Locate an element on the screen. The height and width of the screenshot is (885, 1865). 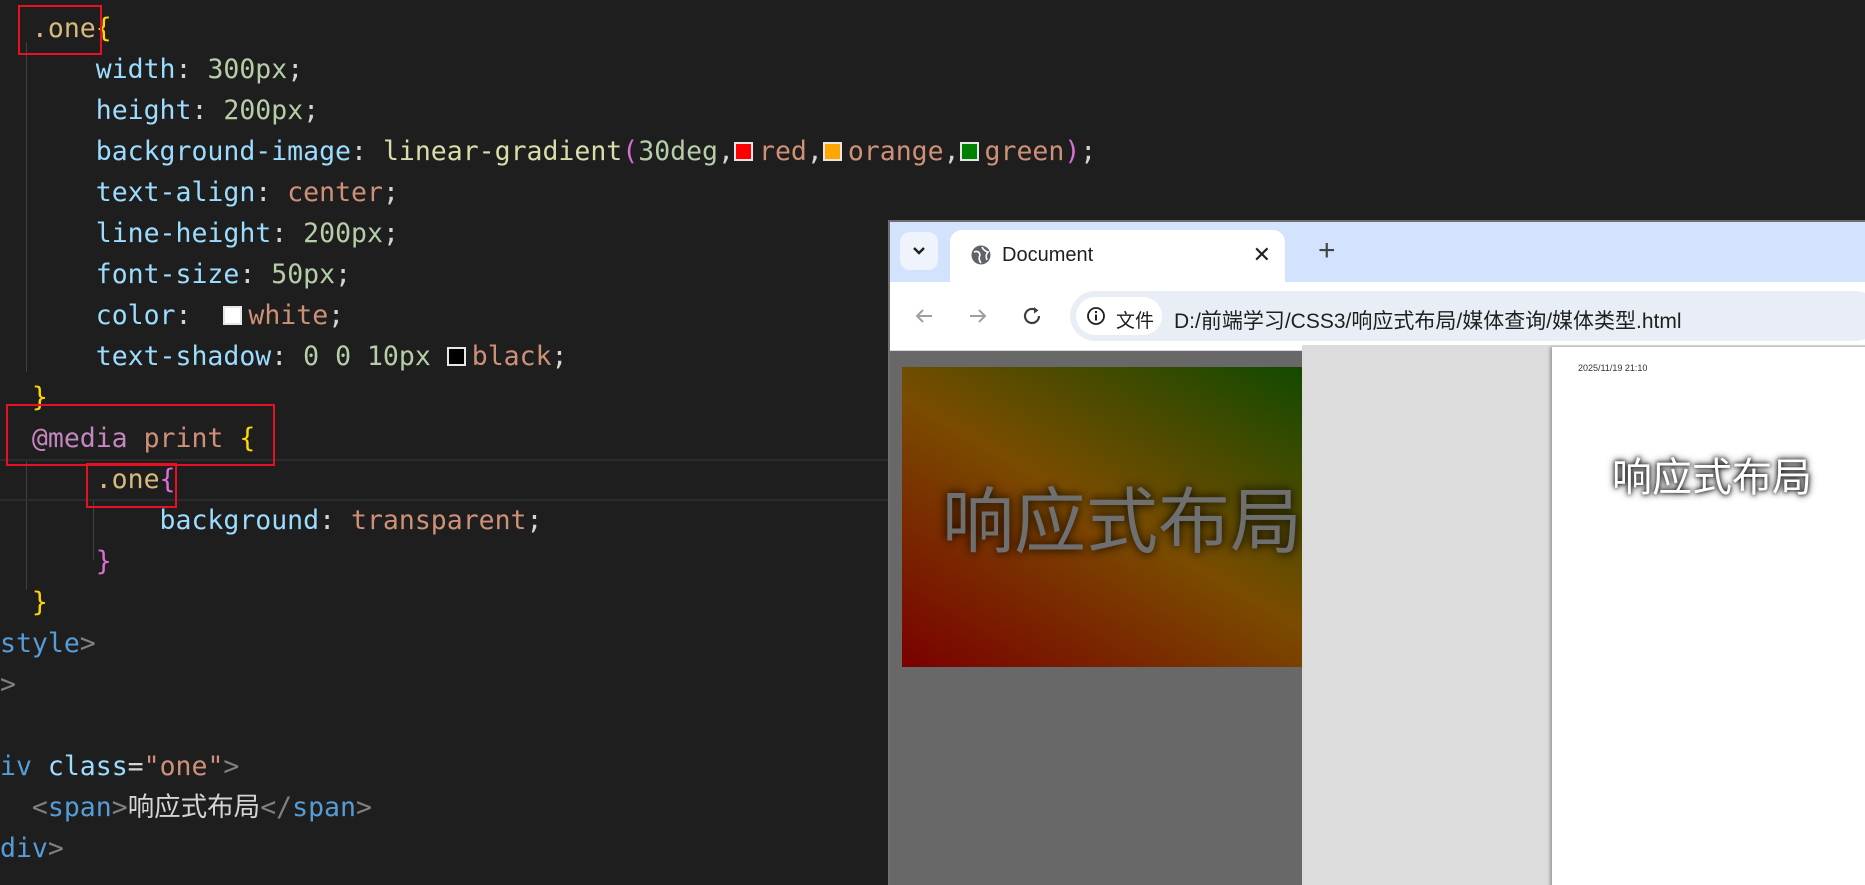
code-token: "one" is located at coordinates (183, 766).